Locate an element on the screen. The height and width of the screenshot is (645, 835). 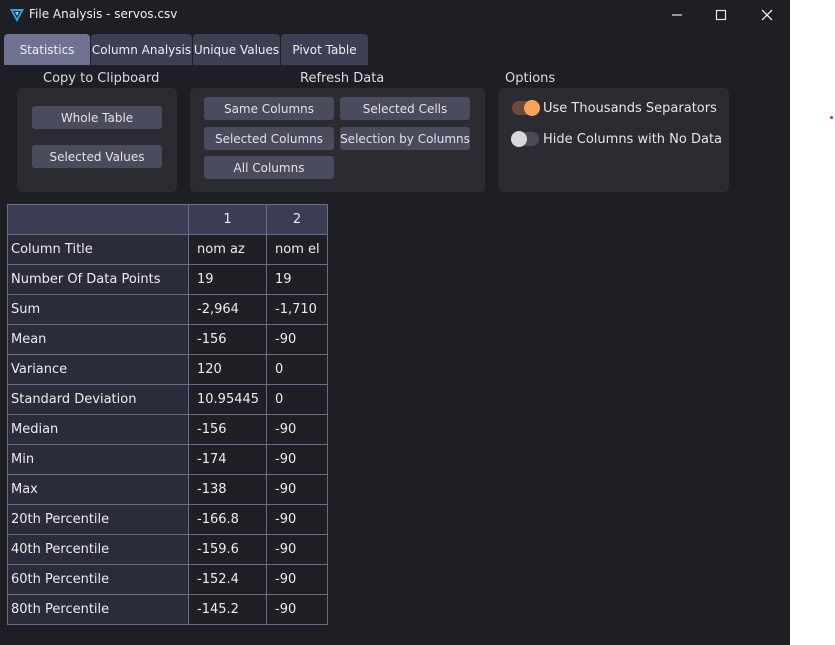
table-cell: -1,710 is located at coordinates (297, 309).